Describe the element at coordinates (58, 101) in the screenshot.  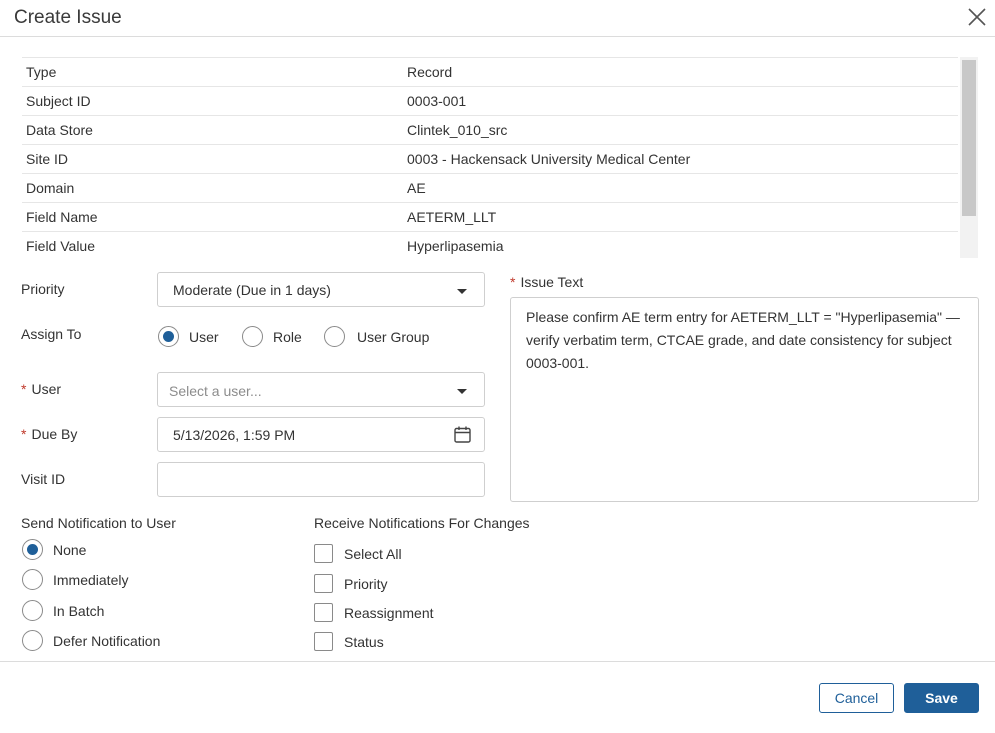
I see `detail-key: Subject ID` at that location.